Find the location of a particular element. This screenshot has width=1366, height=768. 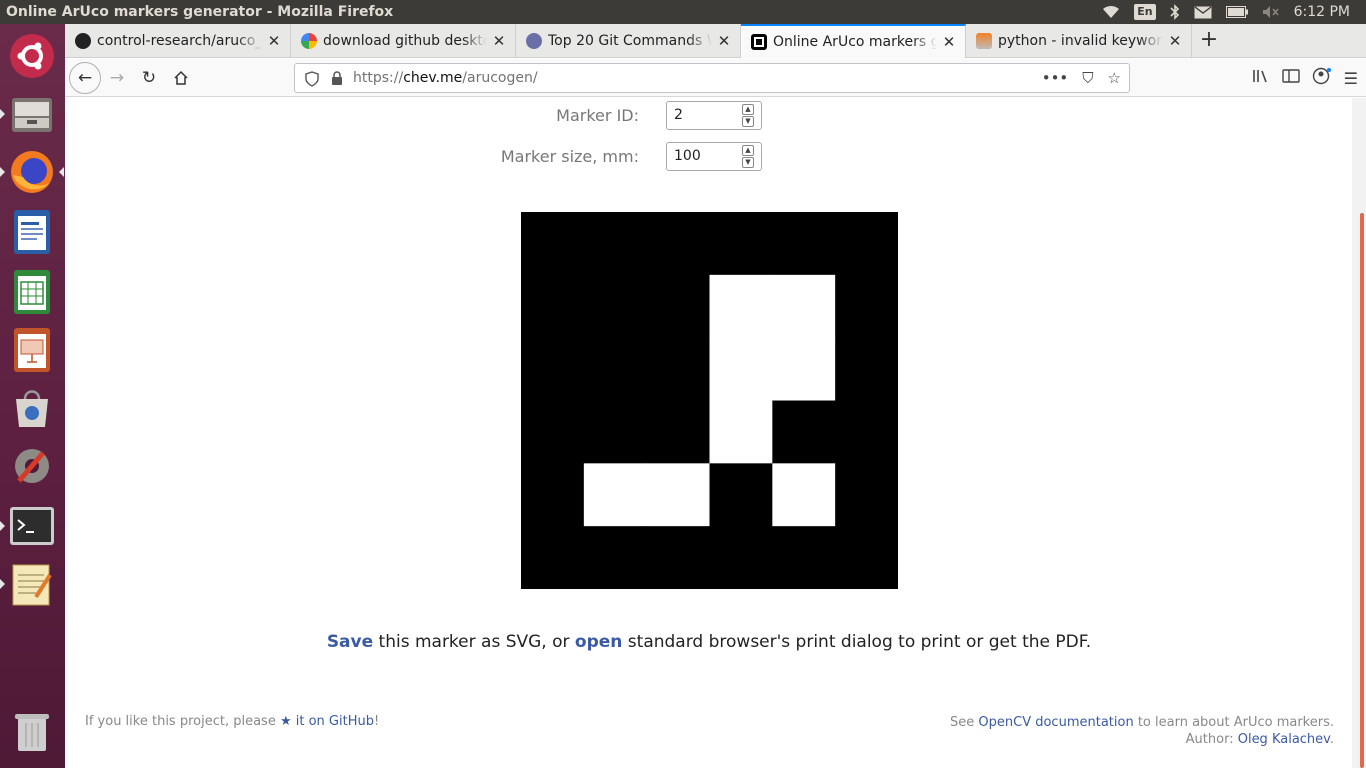

marker-size-input: 100 ▲ ▼ is located at coordinates (714, 156).